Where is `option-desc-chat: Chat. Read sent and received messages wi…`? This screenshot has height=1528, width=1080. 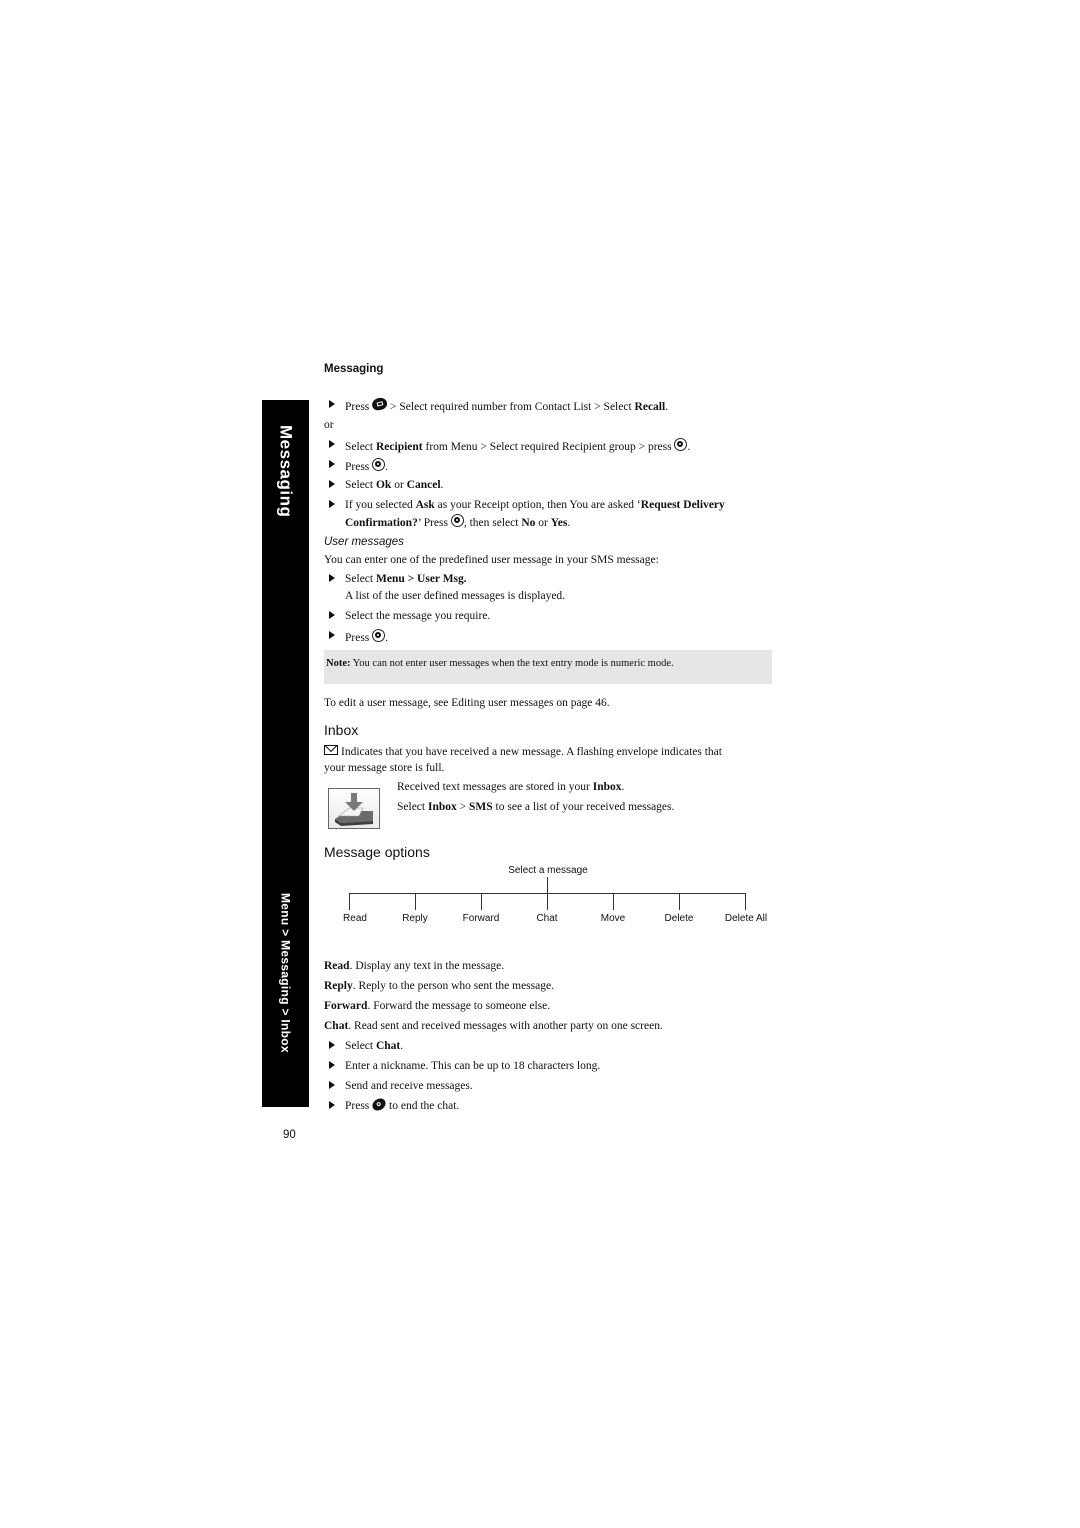 option-desc-chat: Chat. Read sent and received messages wi… is located at coordinates (493, 1026).